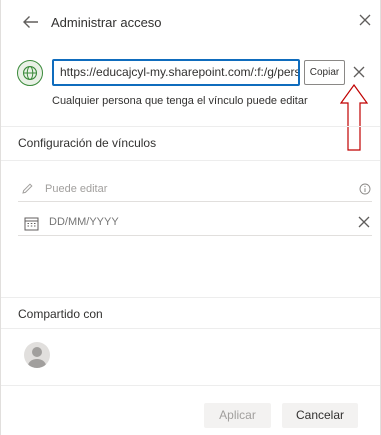  I want to click on copy-button: Copiar, so click(324, 72).